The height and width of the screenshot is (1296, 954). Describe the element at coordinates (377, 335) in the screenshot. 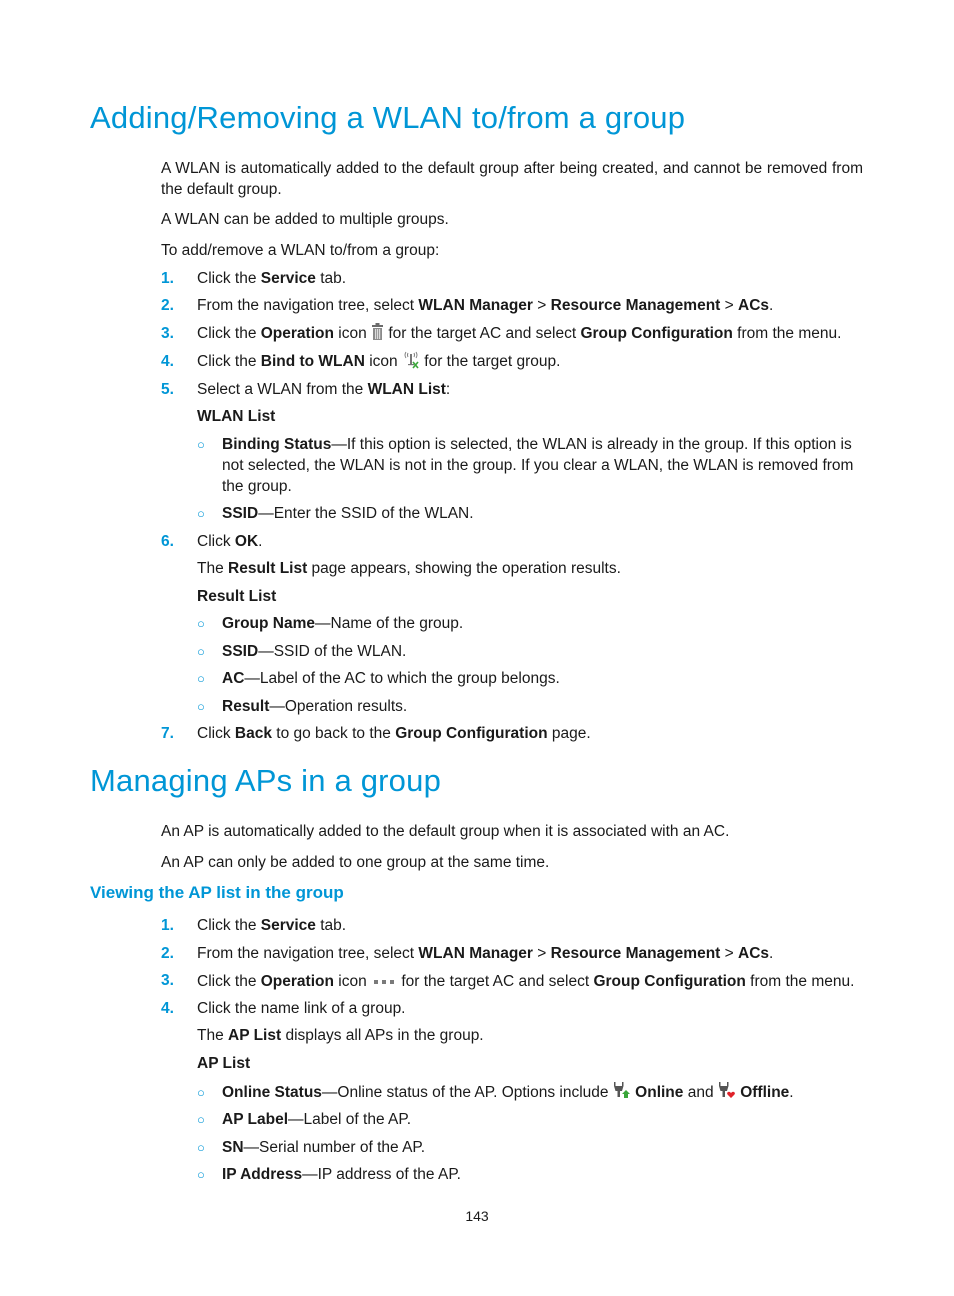

I see `trash-icon` at that location.